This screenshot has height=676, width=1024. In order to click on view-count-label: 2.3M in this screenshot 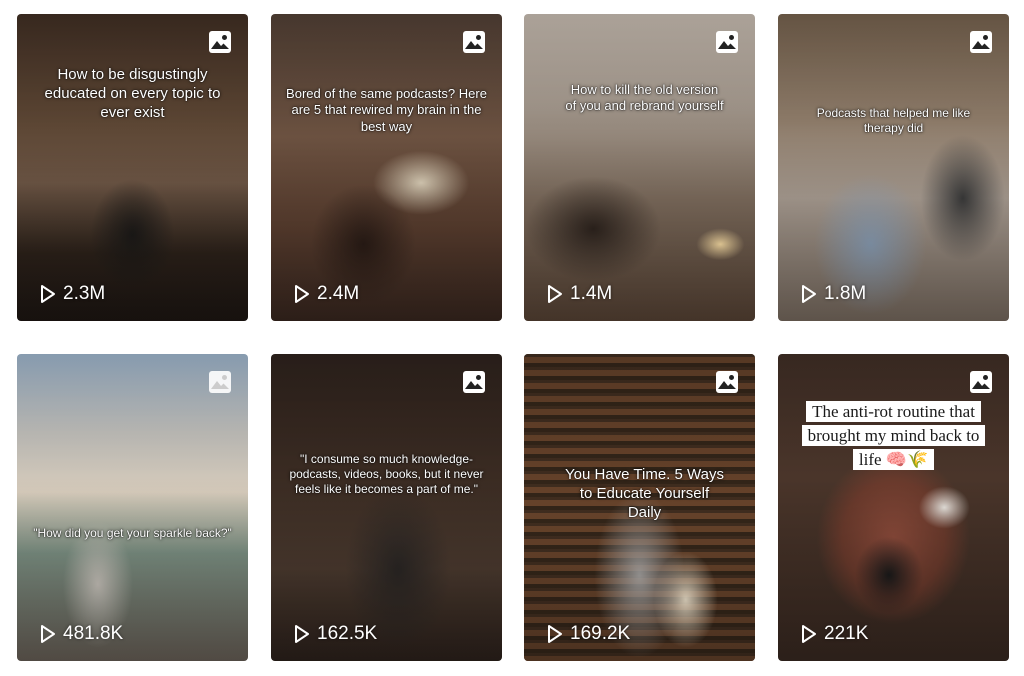, I will do `click(84, 293)`.